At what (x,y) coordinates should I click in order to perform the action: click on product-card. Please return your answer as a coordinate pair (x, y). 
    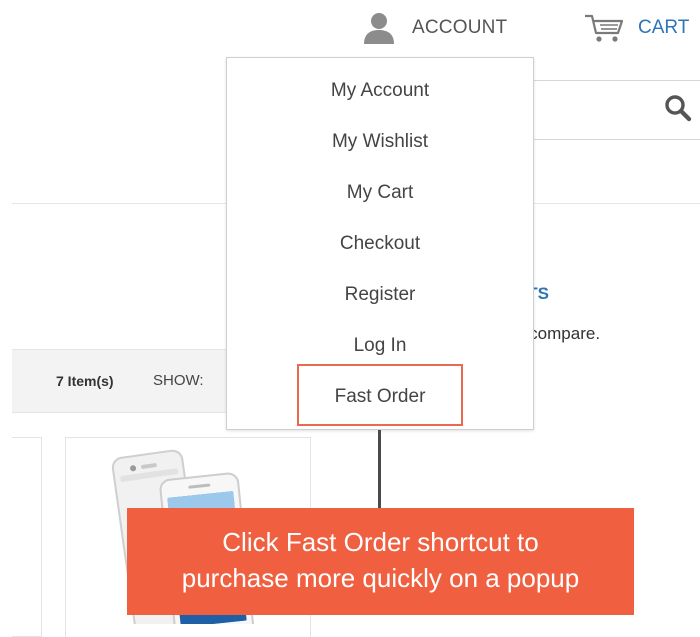
    Looking at the image, I should click on (27, 537).